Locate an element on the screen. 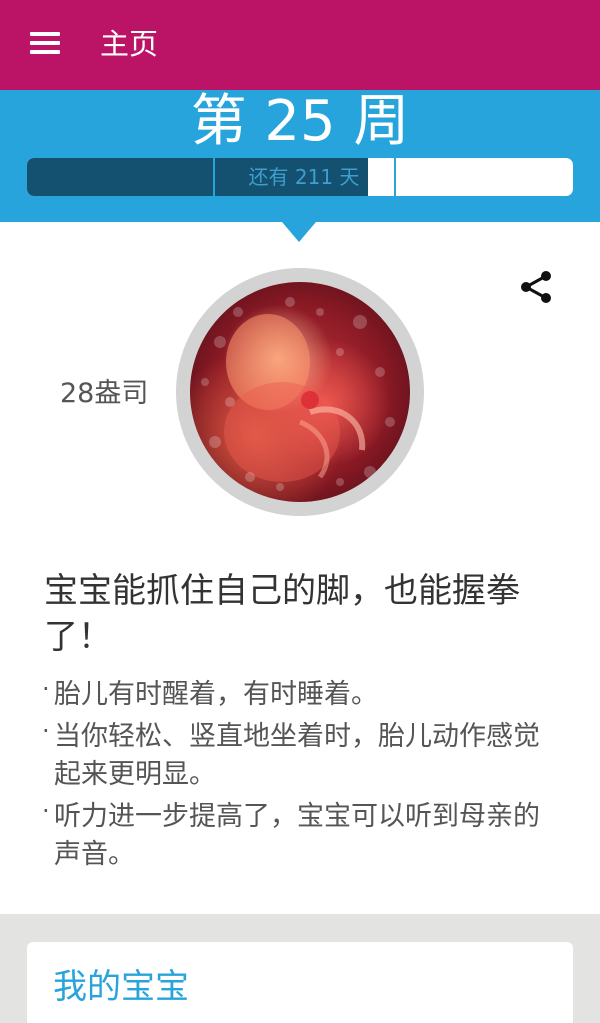 The width and height of the screenshot is (600, 1023). app-bar-title: 主页 is located at coordinates (129, 44).